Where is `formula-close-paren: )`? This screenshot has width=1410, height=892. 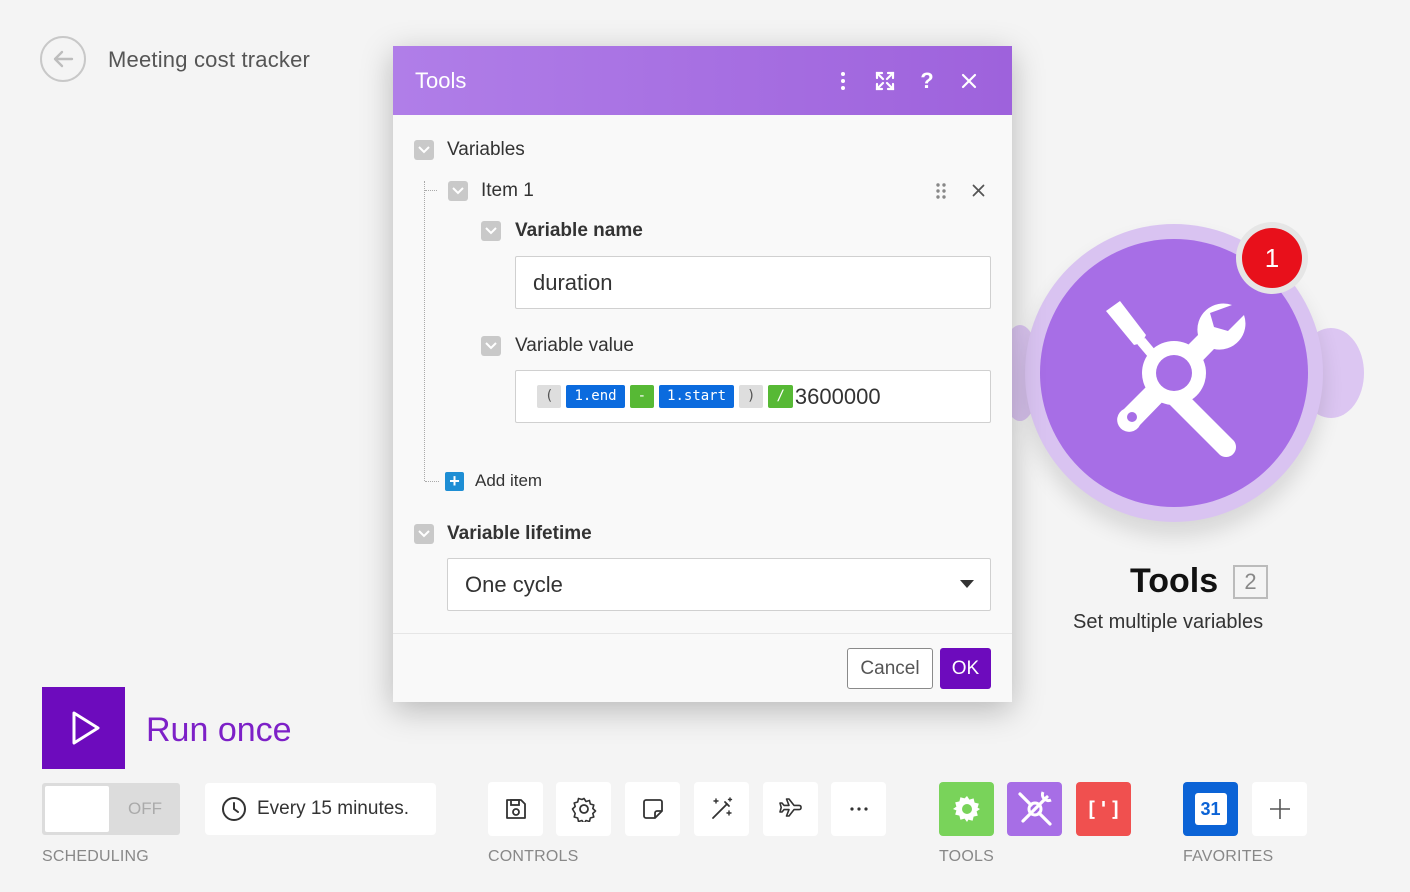 formula-close-paren: ) is located at coordinates (751, 396).